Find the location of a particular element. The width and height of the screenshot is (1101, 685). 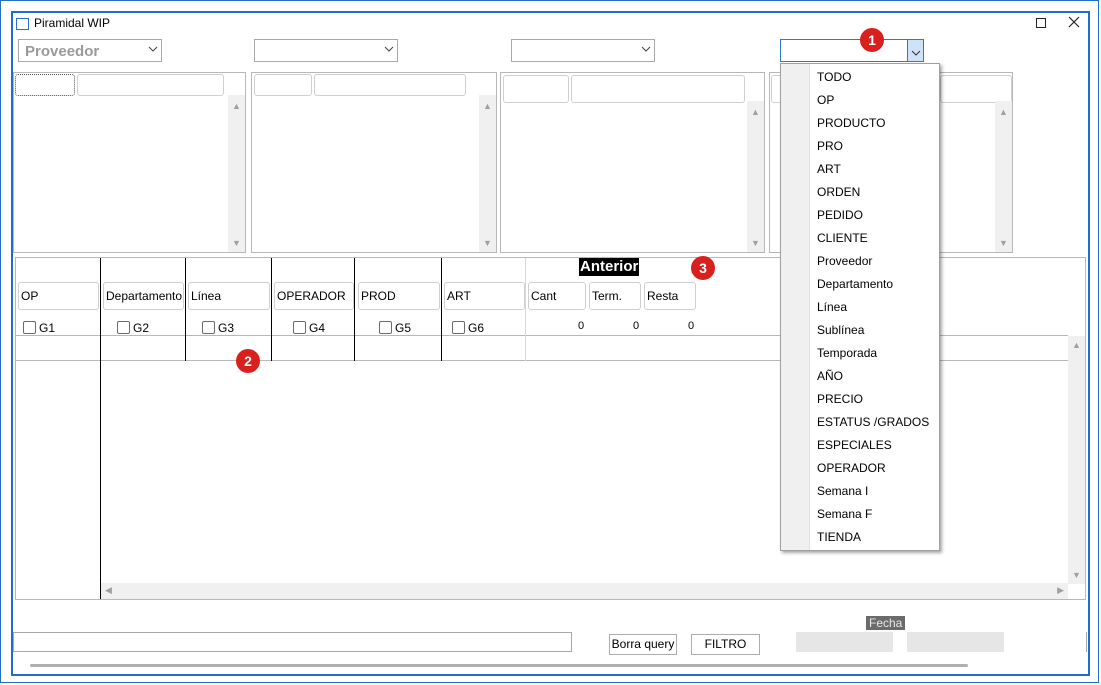

dropdown-option: Línea is located at coordinates (832, 307).